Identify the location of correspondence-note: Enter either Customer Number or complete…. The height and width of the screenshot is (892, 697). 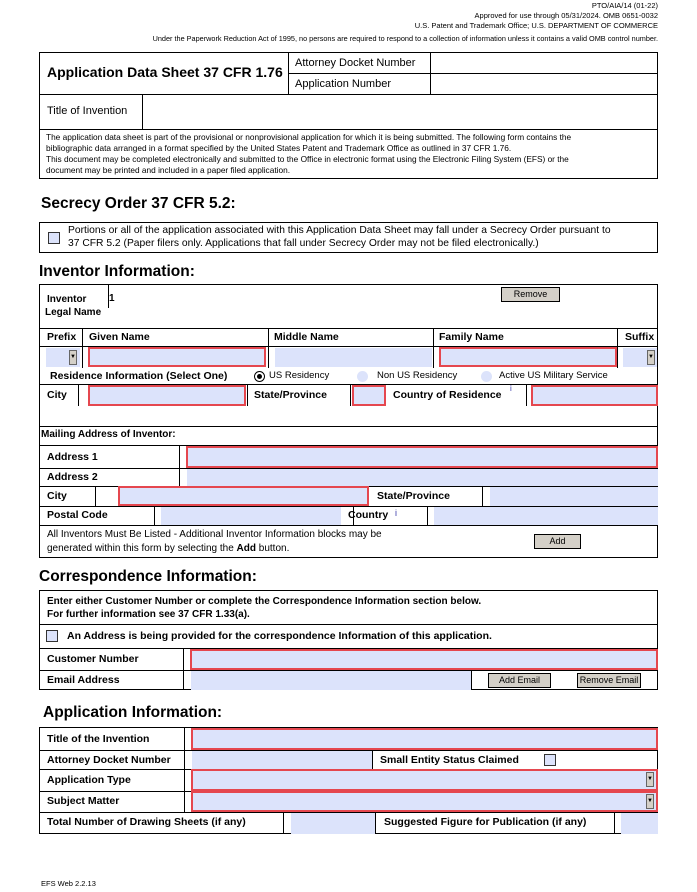
(264, 608).